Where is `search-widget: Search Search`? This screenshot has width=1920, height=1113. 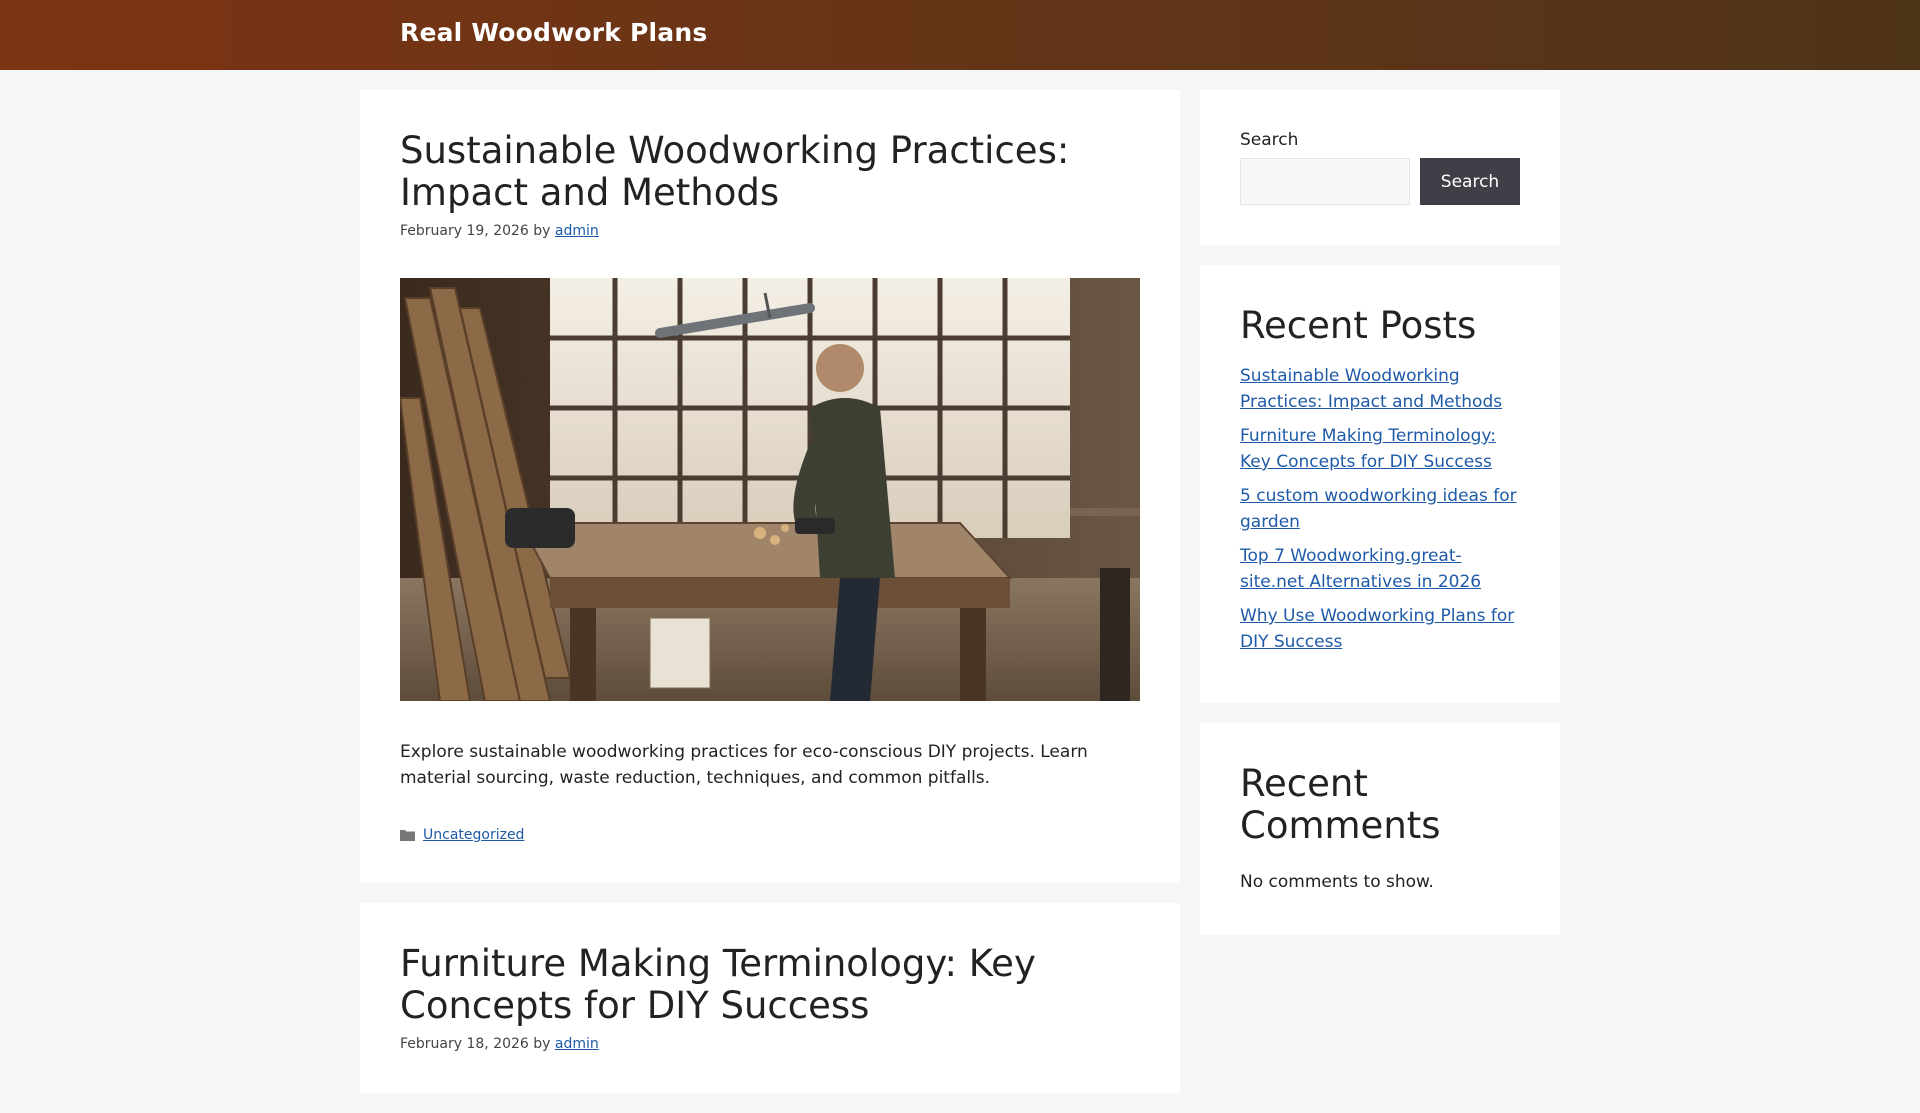 search-widget: Search Search is located at coordinates (1380, 167).